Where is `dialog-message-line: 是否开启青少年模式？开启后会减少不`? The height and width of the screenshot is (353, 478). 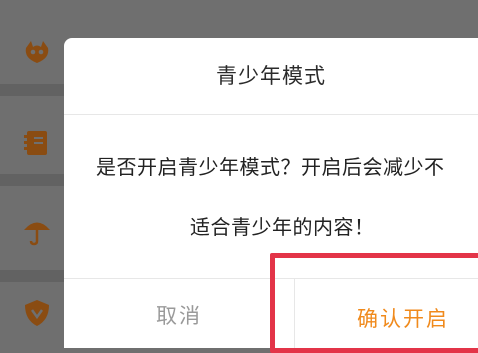
dialog-message-line: 是否开启青少年模式？开启后会减少不 is located at coordinates (270, 167).